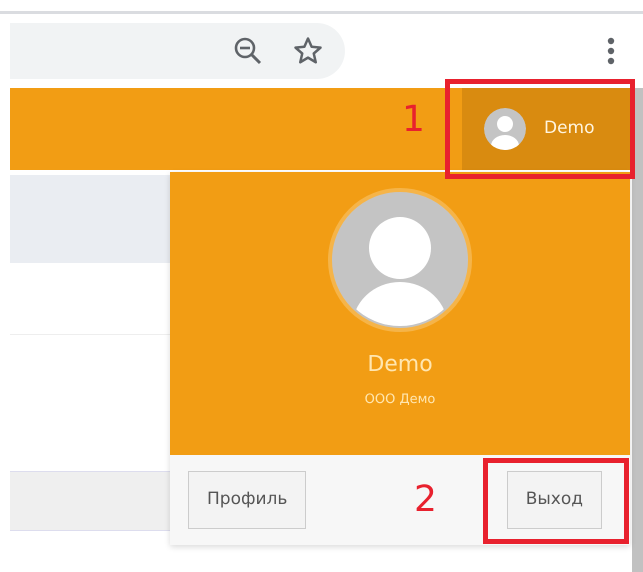 Image resolution: width=643 pixels, height=572 pixels. I want to click on logout-button: Выход, so click(554, 500).